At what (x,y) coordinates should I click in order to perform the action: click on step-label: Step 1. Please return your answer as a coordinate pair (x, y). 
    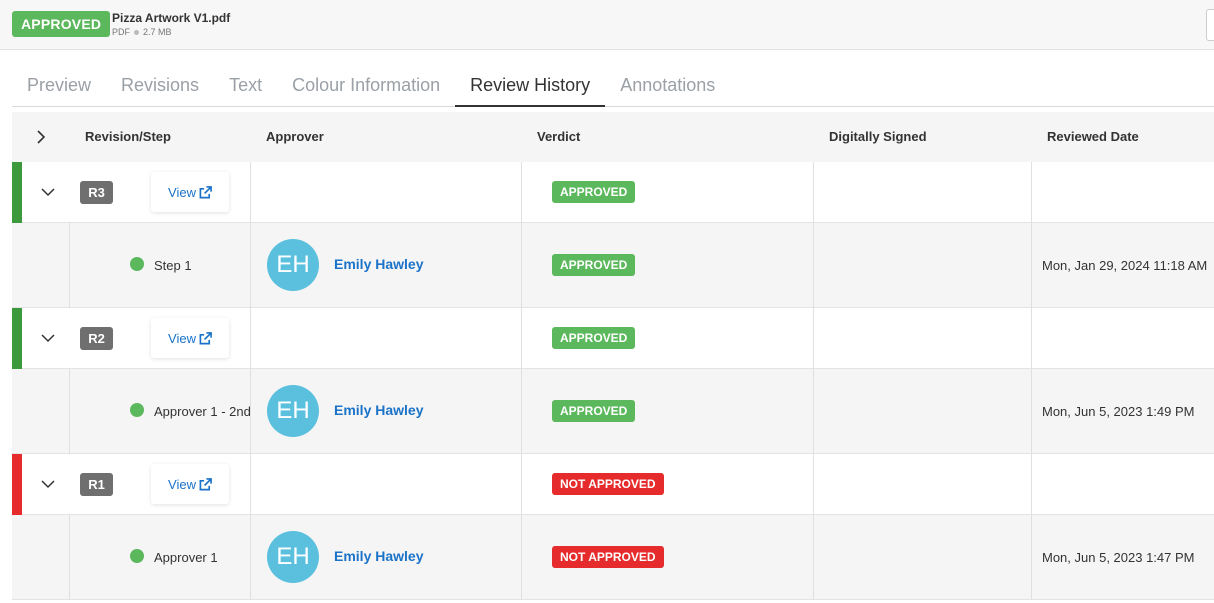
    Looking at the image, I should click on (173, 265).